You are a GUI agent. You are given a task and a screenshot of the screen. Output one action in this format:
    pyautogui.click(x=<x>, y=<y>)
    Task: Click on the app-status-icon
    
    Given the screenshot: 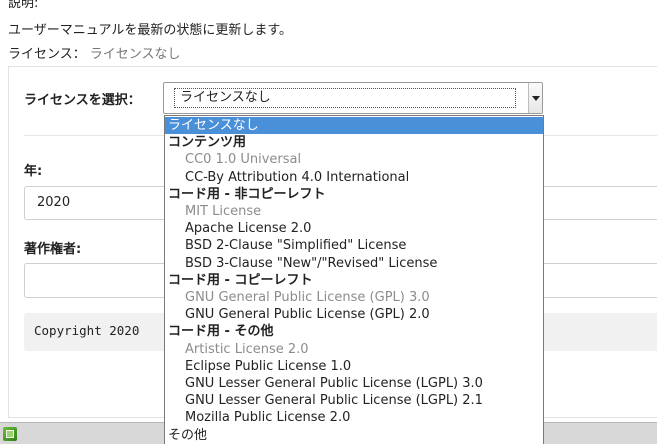 What is the action you would take?
    pyautogui.click(x=10, y=434)
    